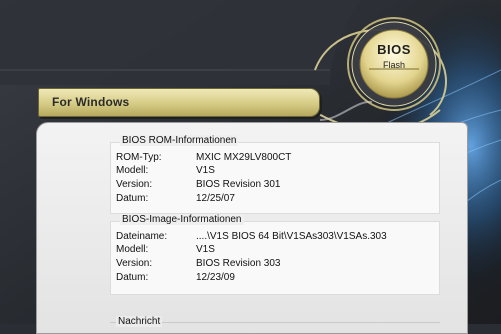 This screenshot has width=501, height=334. I want to click on rom-date-label: Datum:, so click(132, 198).